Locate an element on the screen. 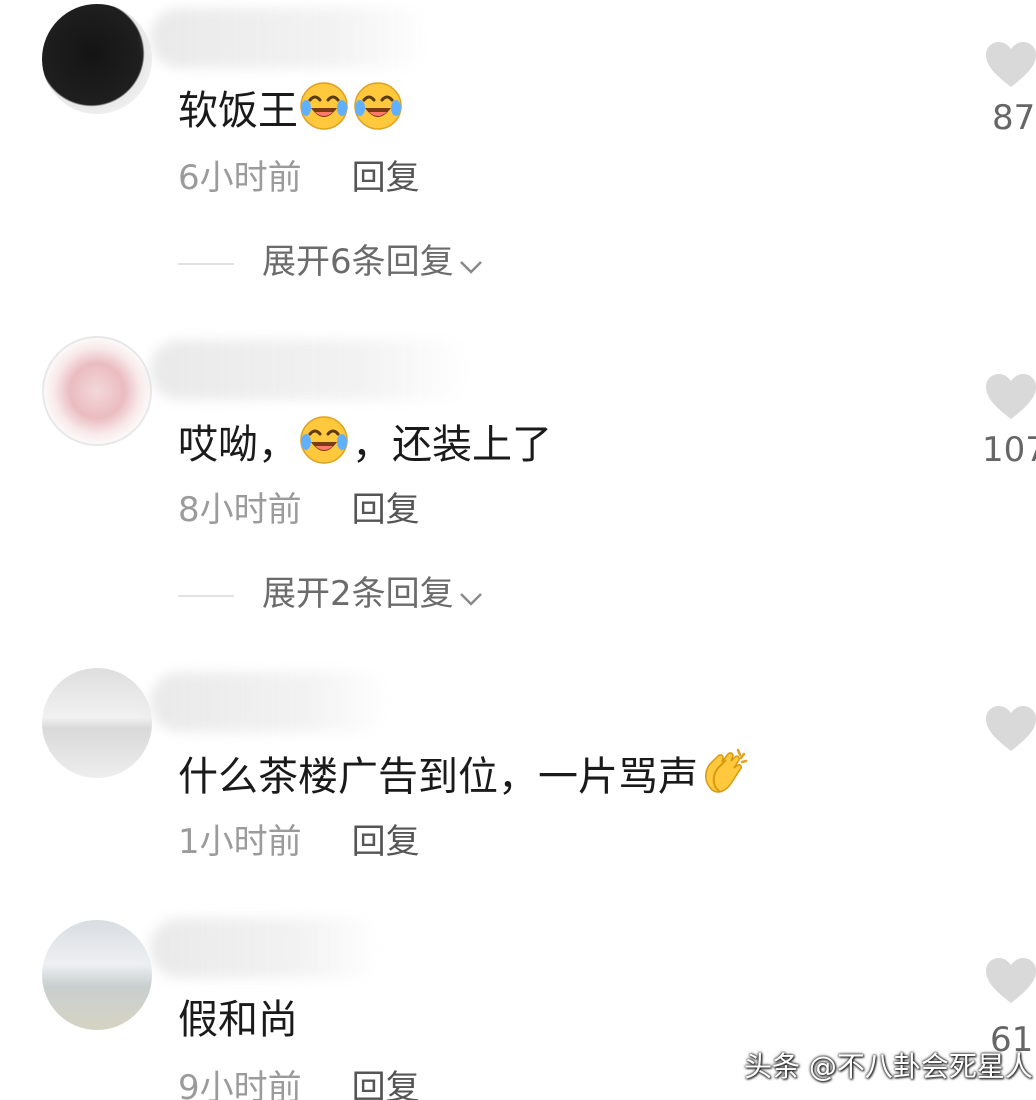 The height and width of the screenshot is (1100, 1036). comment-text: 什么茶楼广告到位，一片骂声 is located at coordinates (465, 773).